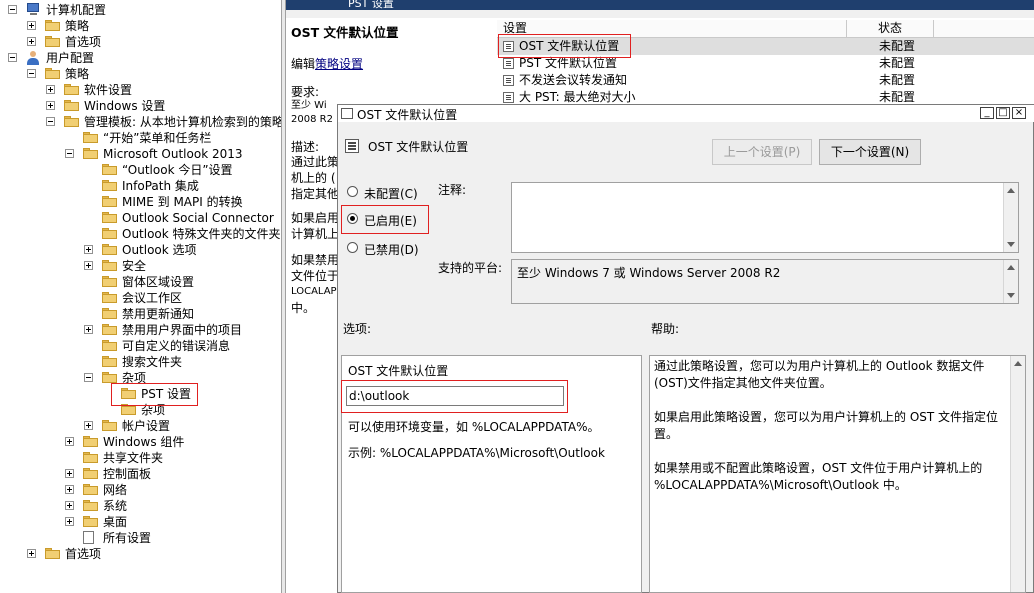  I want to click on previous-setting-button: 上一个设置(P), so click(762, 152).